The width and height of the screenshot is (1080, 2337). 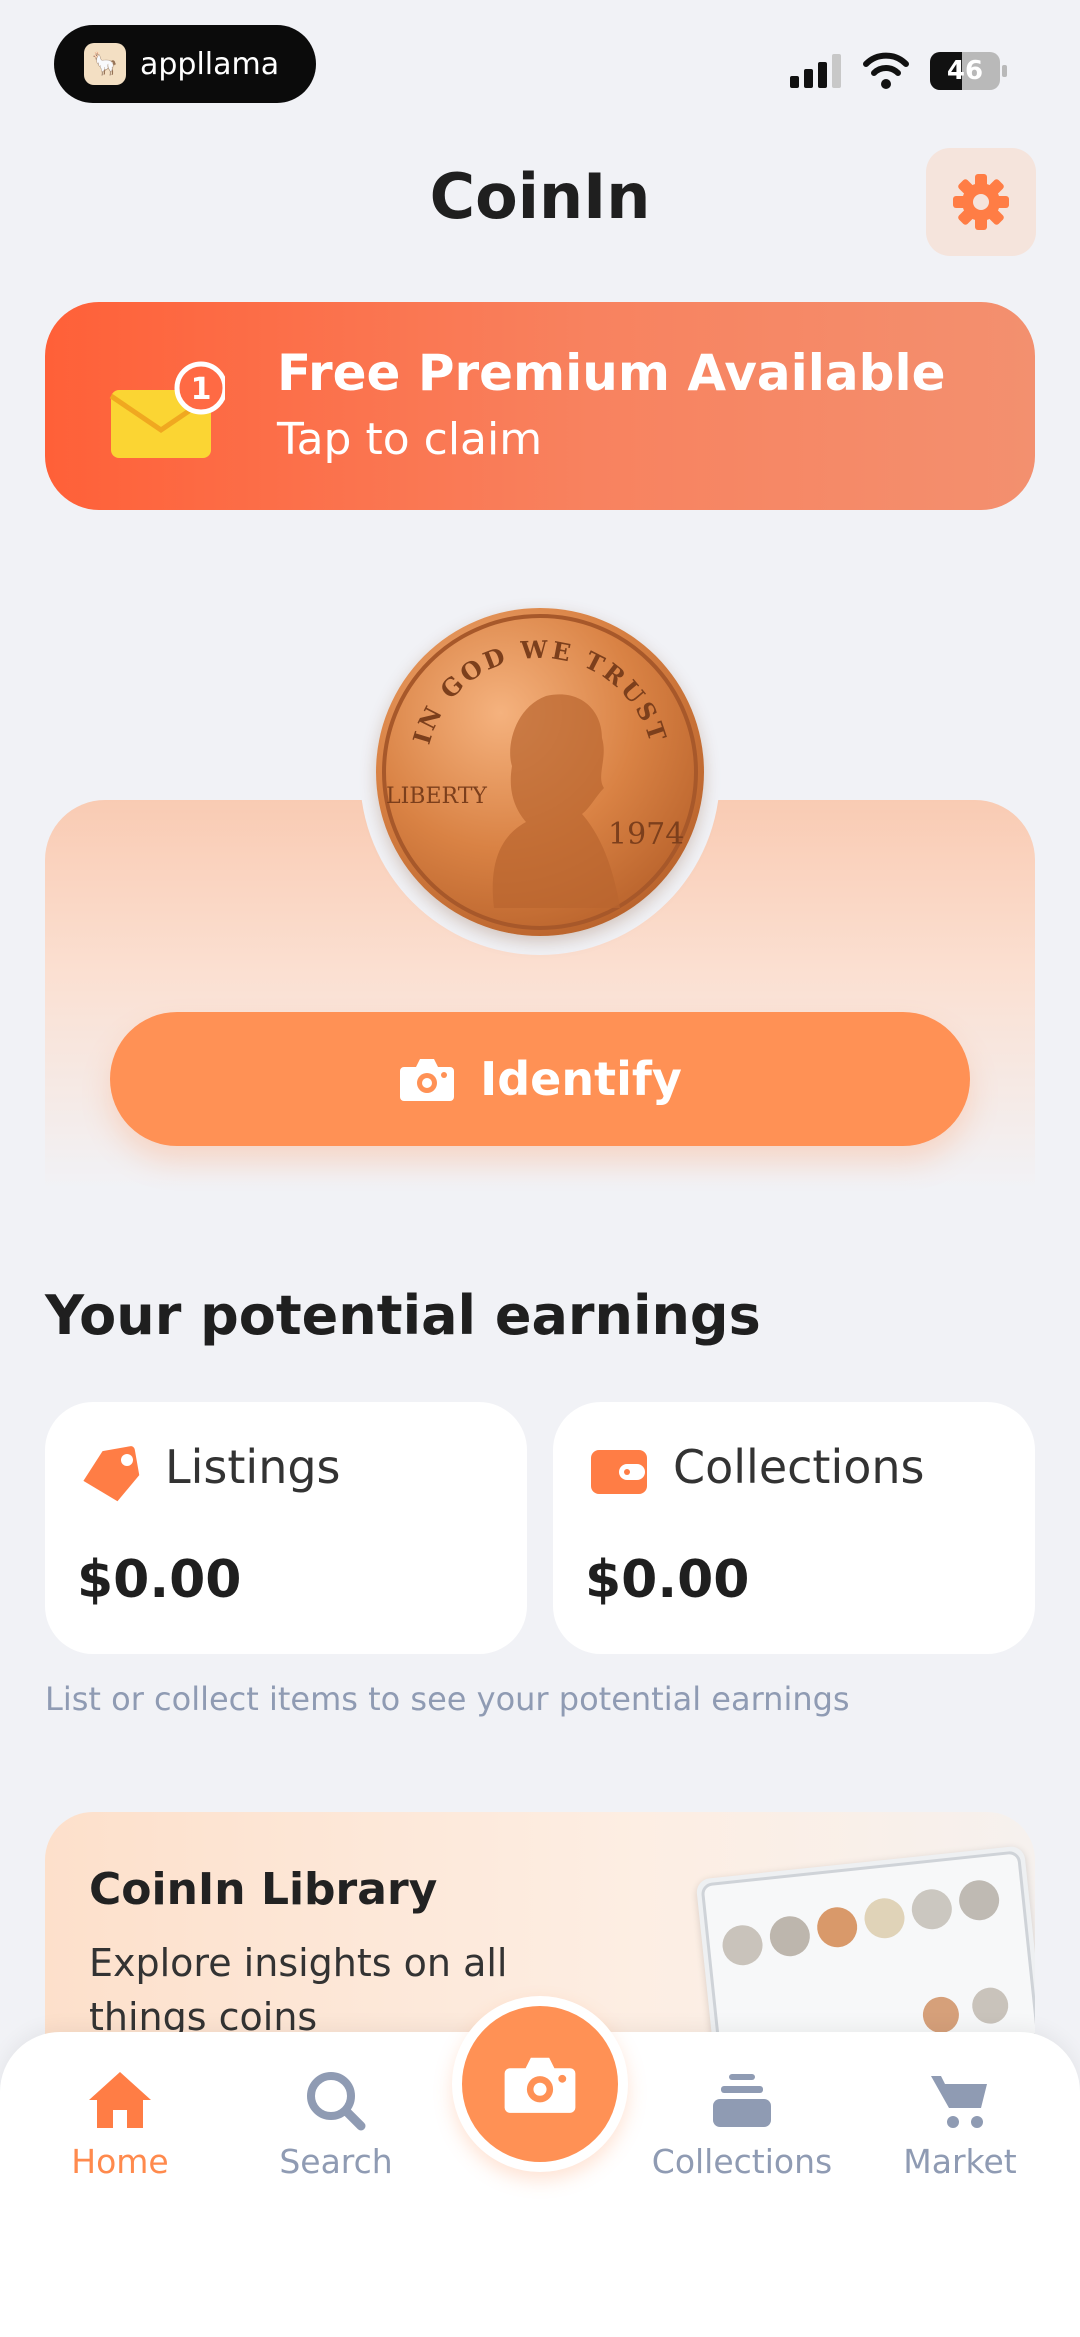 What do you see at coordinates (667, 1580) in the screenshot?
I see `collections-value: $0.00` at bounding box center [667, 1580].